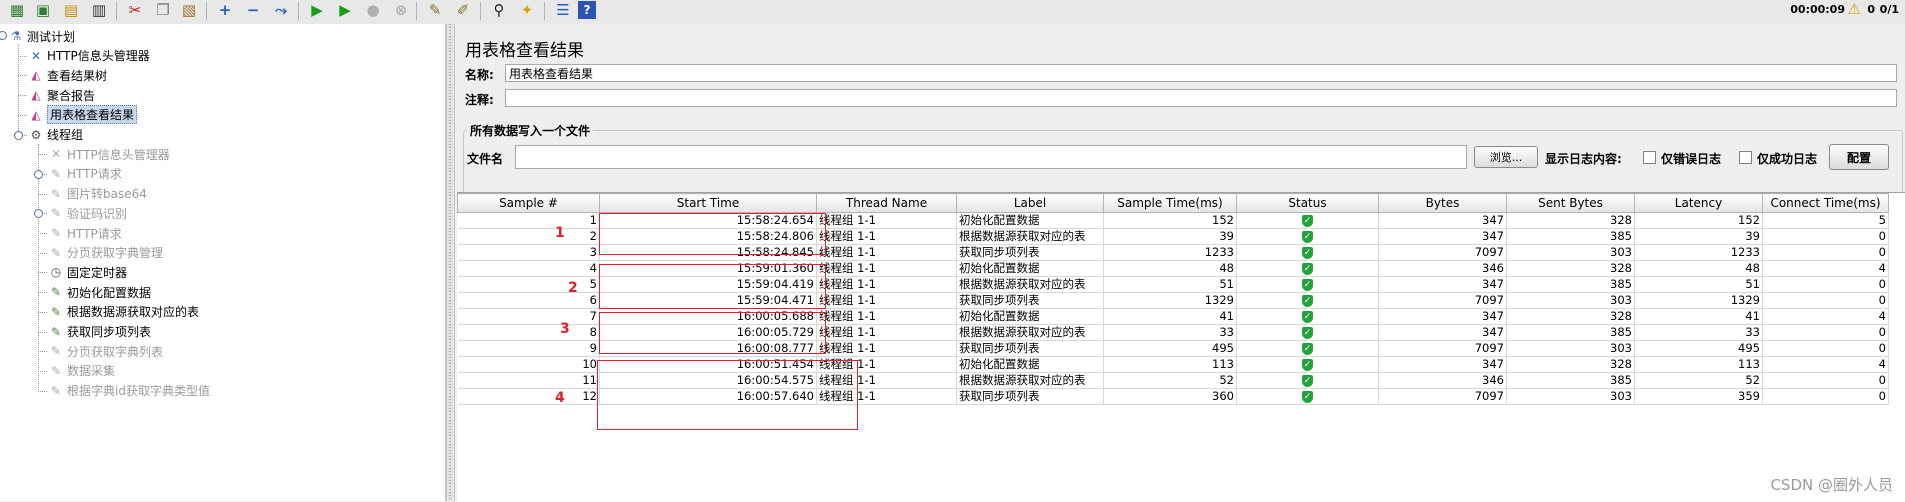 The height and width of the screenshot is (502, 1905). Describe the element at coordinates (71, 10) in the screenshot. I see `open-icon: ▤` at that location.